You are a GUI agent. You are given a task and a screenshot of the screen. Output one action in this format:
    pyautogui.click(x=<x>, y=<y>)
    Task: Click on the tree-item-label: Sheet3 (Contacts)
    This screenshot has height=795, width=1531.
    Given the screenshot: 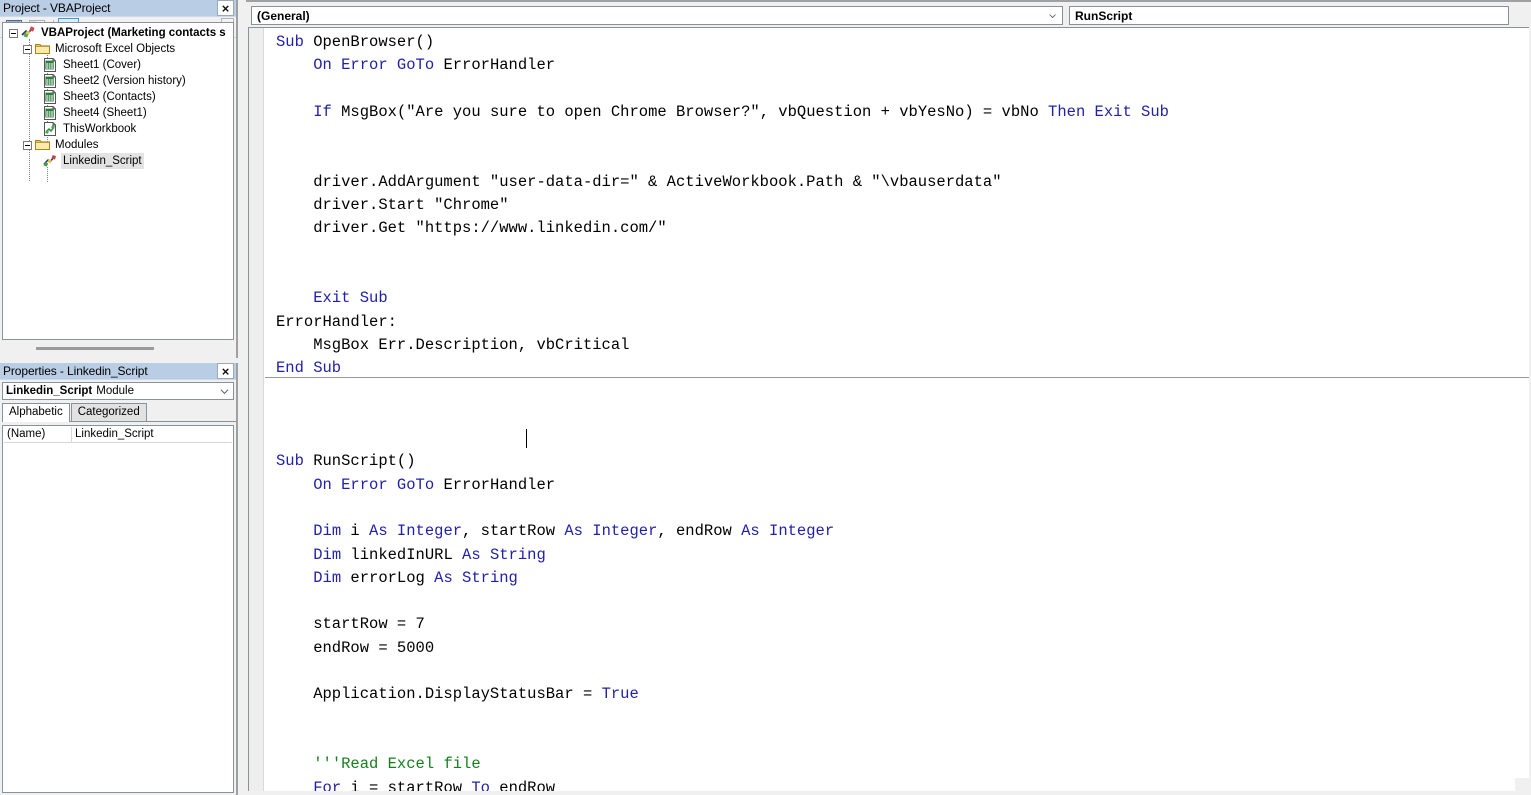 What is the action you would take?
    pyautogui.click(x=109, y=97)
    